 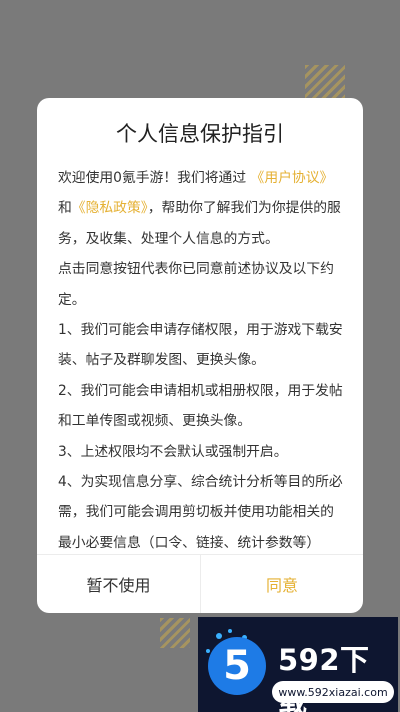 What do you see at coordinates (333, 692) in the screenshot?
I see `brand-url: www.592xiazai.com` at bounding box center [333, 692].